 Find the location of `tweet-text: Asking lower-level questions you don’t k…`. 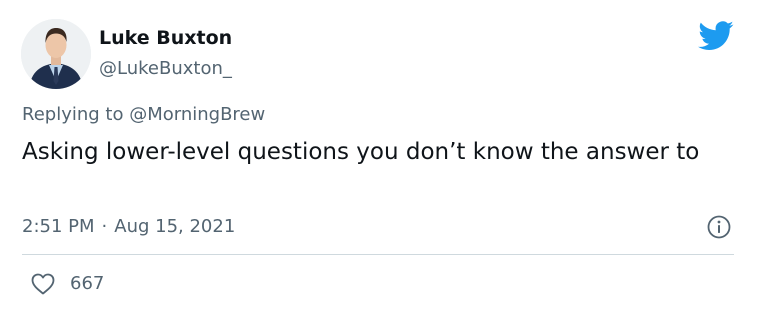

tweet-text: Asking lower-level questions you don’t k… is located at coordinates (361, 152).